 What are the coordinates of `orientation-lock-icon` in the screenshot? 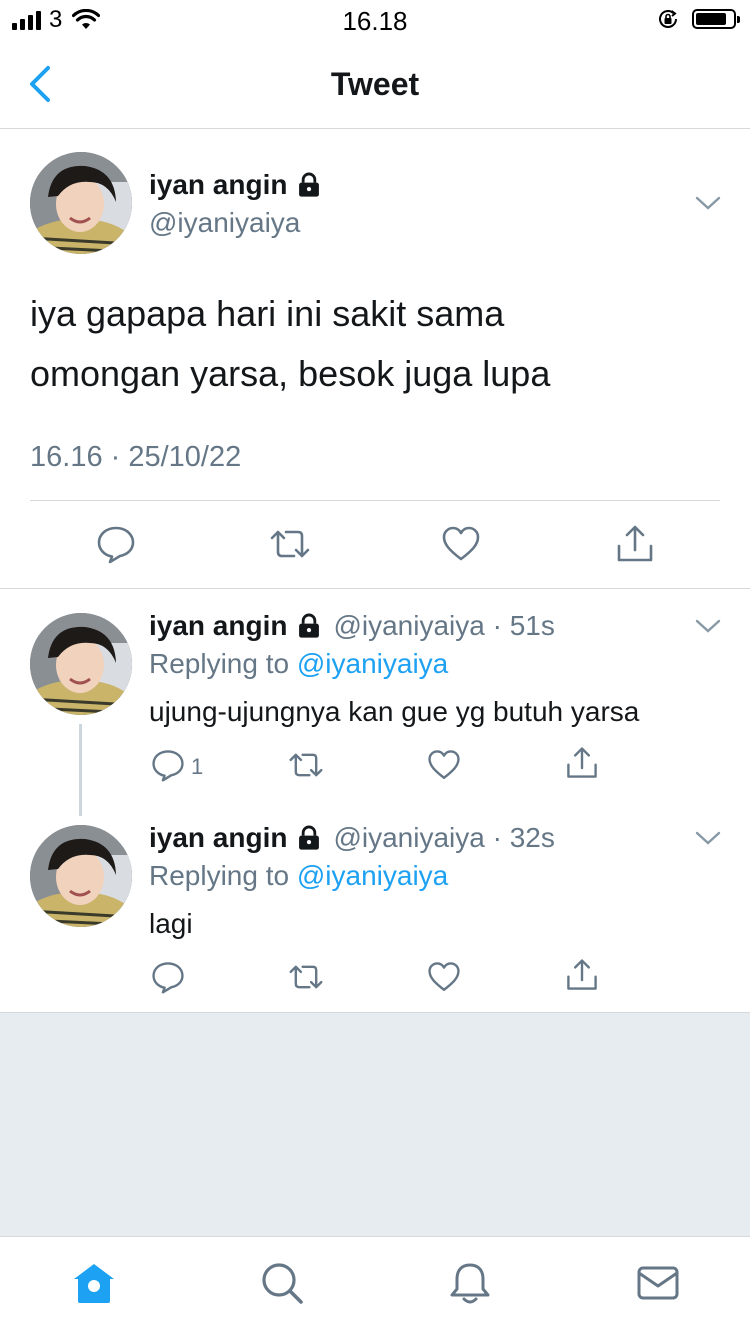 It's located at (668, 19).